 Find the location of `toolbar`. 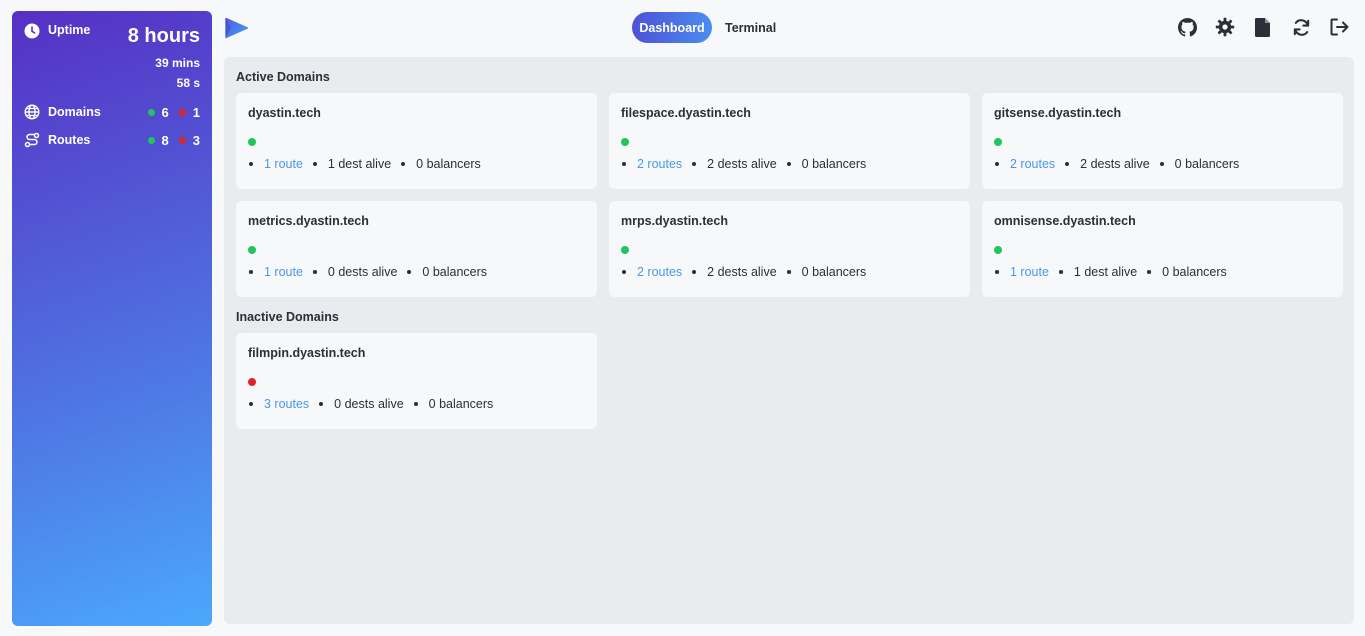

toolbar is located at coordinates (1263, 27).